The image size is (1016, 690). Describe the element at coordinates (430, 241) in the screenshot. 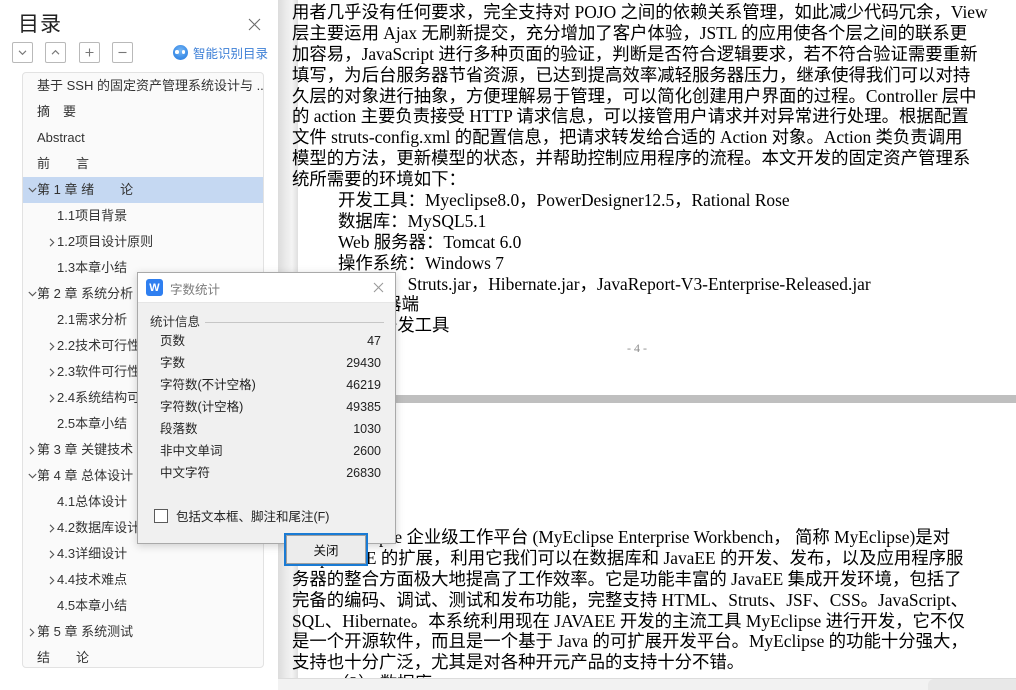

I see `doc-line: Web 服务器：Tomcat 6.0` at that location.